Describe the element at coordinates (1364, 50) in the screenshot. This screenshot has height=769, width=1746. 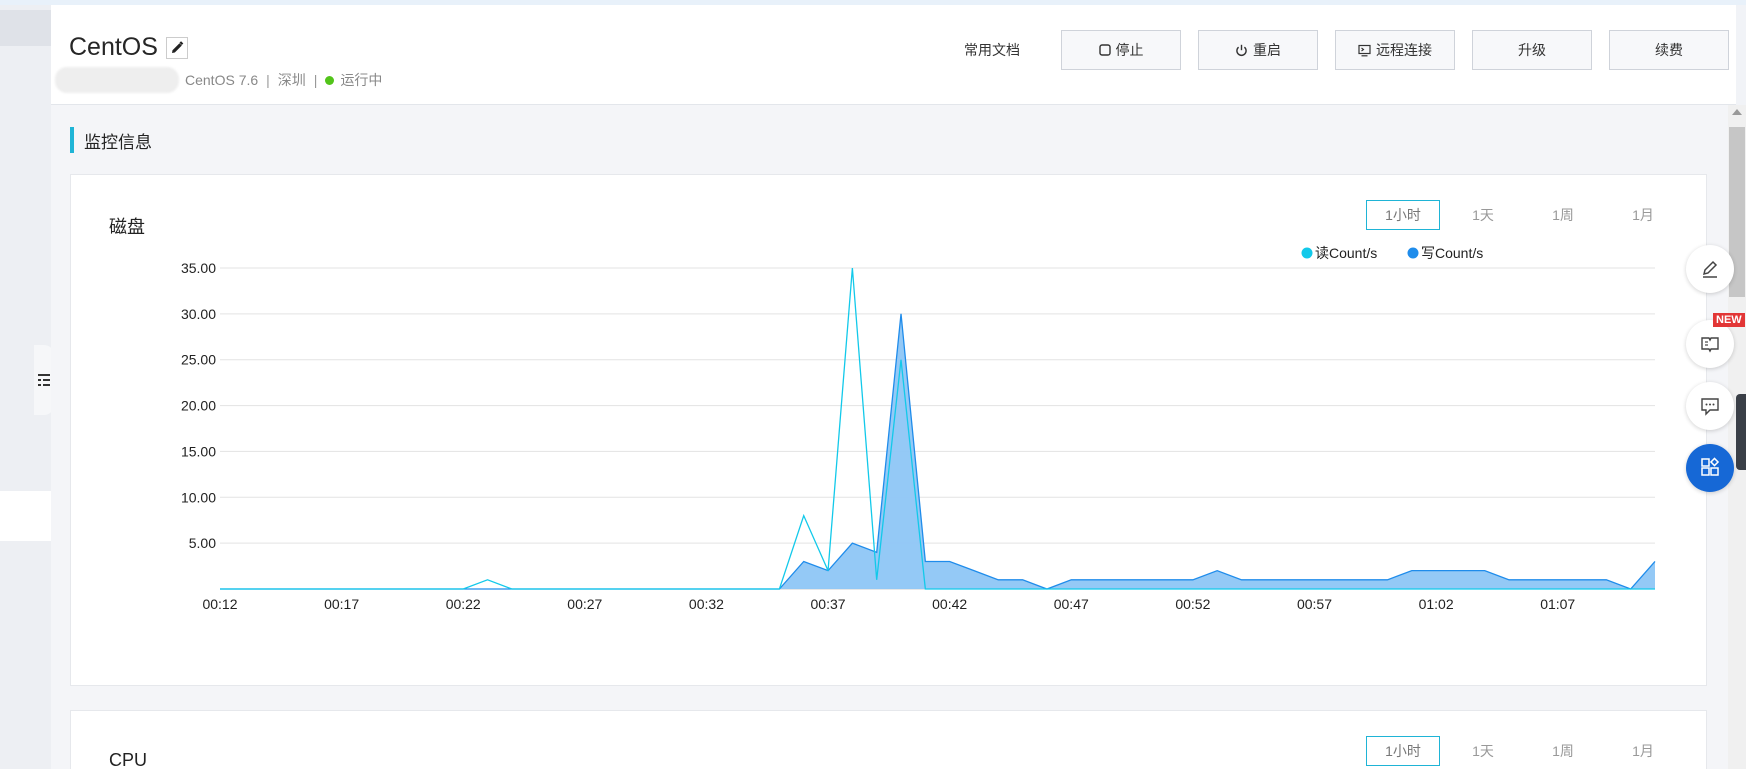
I see `remote-desktop-icon` at that location.